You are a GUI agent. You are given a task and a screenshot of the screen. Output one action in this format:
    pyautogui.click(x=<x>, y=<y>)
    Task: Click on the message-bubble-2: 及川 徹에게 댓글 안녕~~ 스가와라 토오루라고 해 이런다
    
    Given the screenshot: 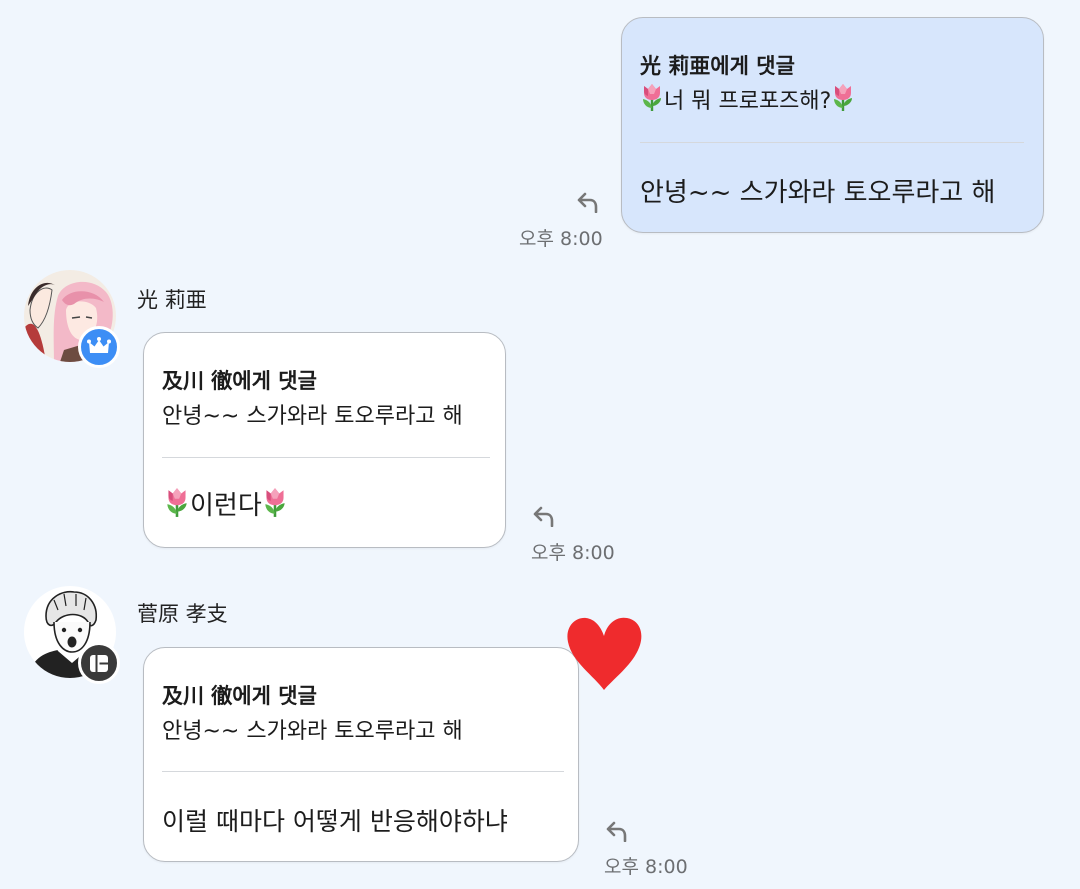 What is the action you would take?
    pyautogui.click(x=324, y=440)
    